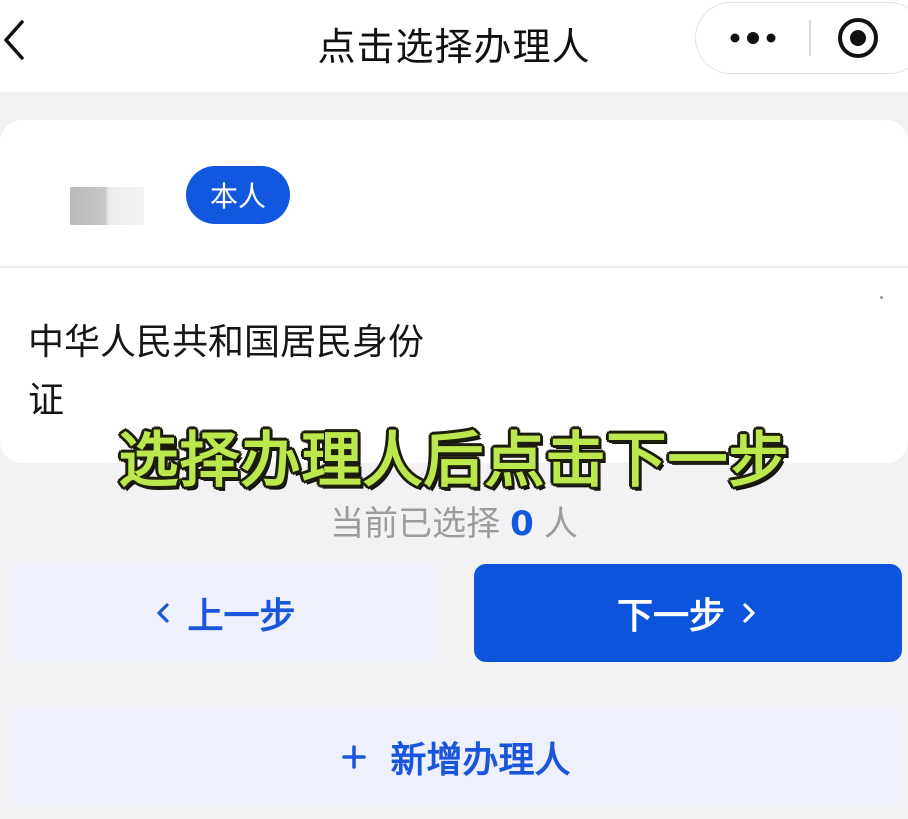  What do you see at coordinates (454, 46) in the screenshot?
I see `top-nav-bar: 点击选择办理人` at bounding box center [454, 46].